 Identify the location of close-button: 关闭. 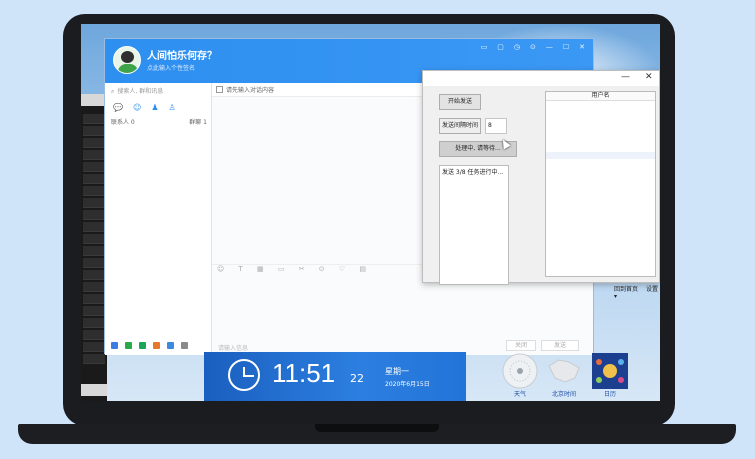
(521, 345).